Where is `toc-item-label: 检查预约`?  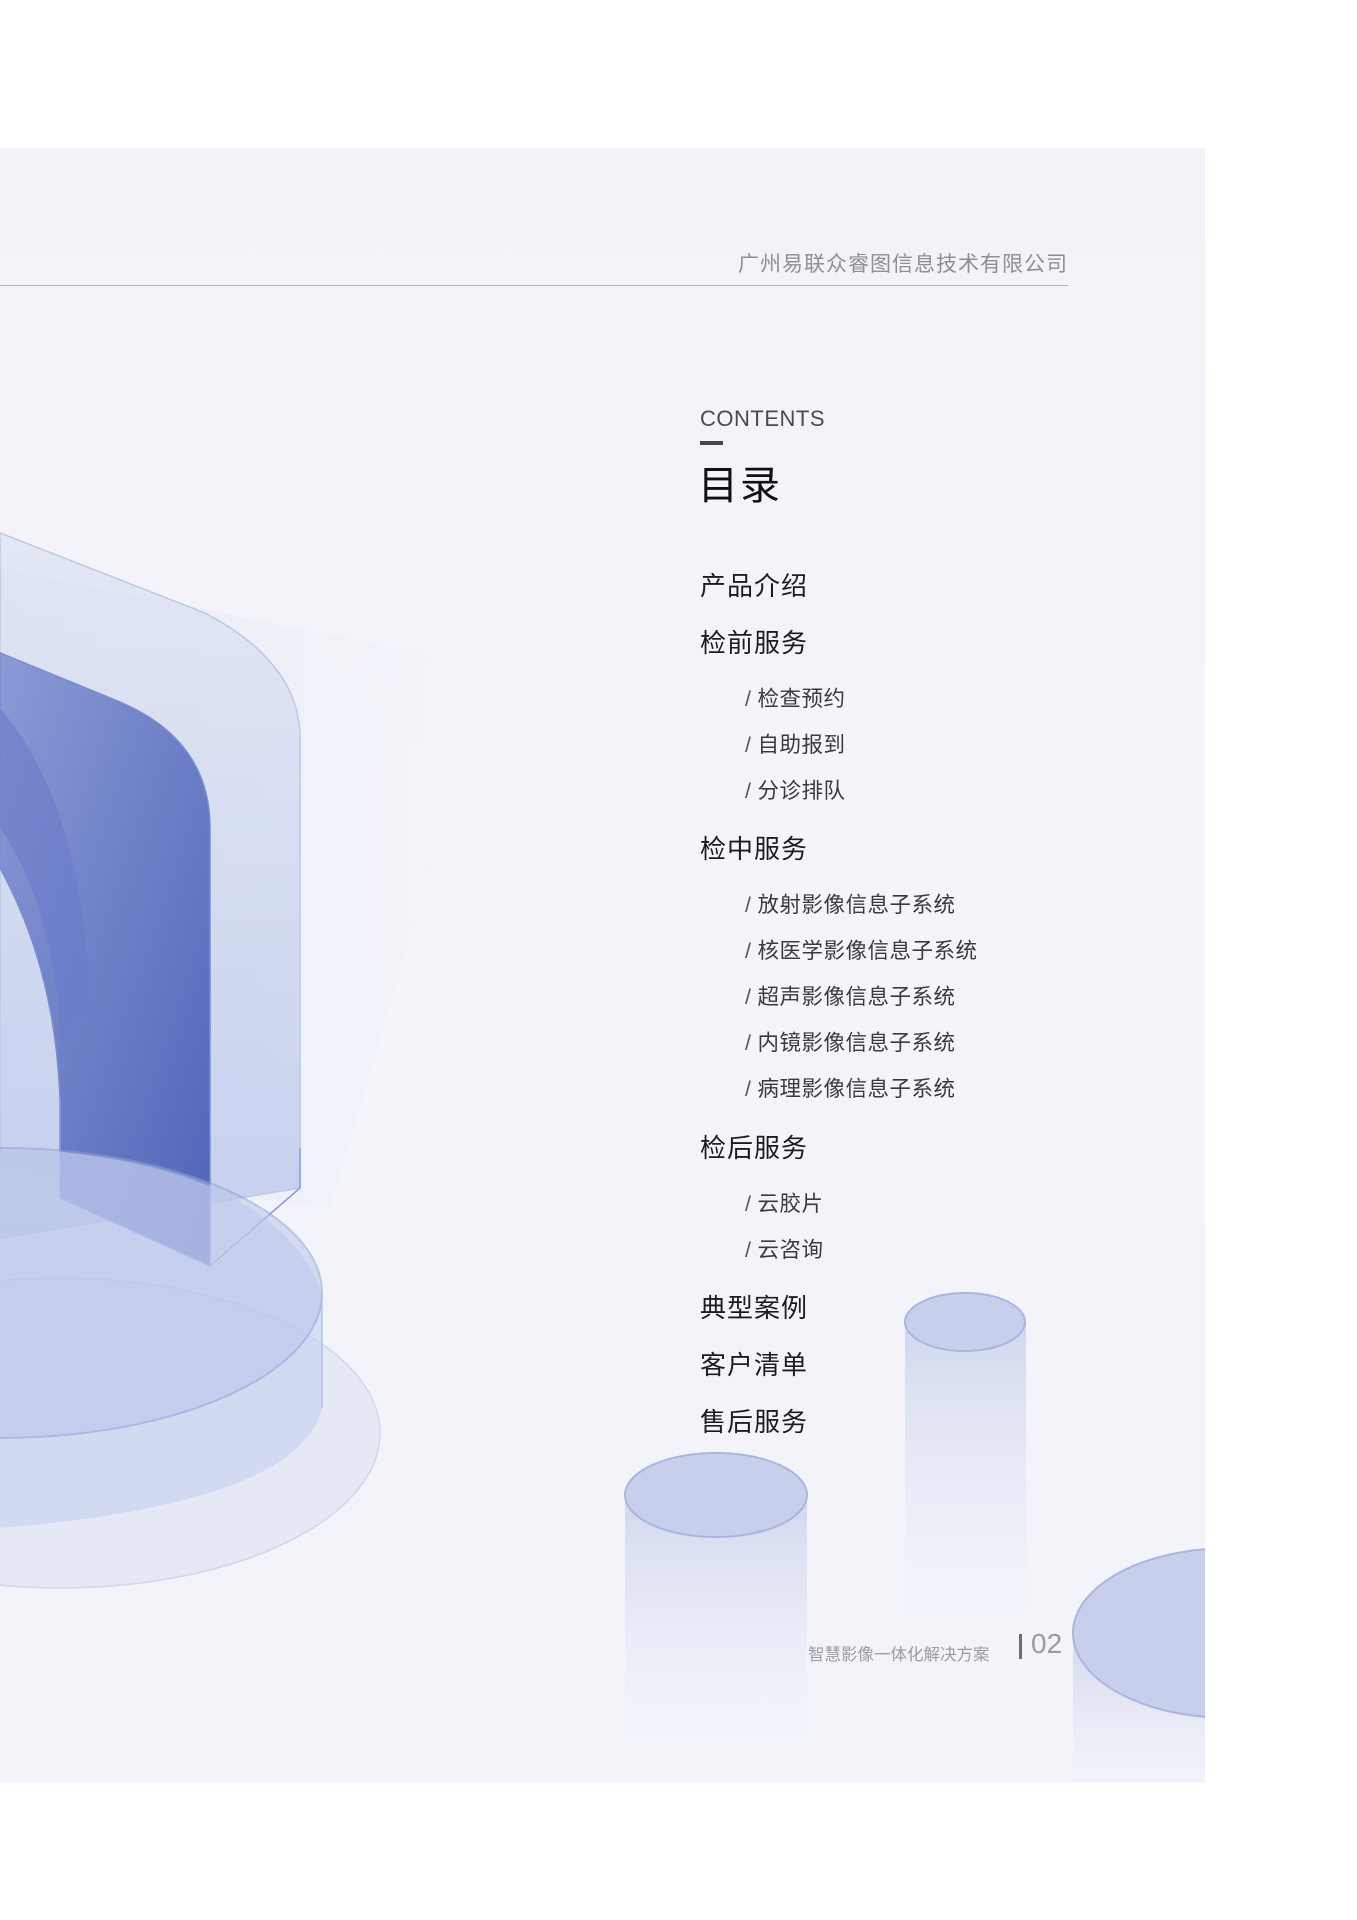
toc-item-label: 检查预约 is located at coordinates (801, 699).